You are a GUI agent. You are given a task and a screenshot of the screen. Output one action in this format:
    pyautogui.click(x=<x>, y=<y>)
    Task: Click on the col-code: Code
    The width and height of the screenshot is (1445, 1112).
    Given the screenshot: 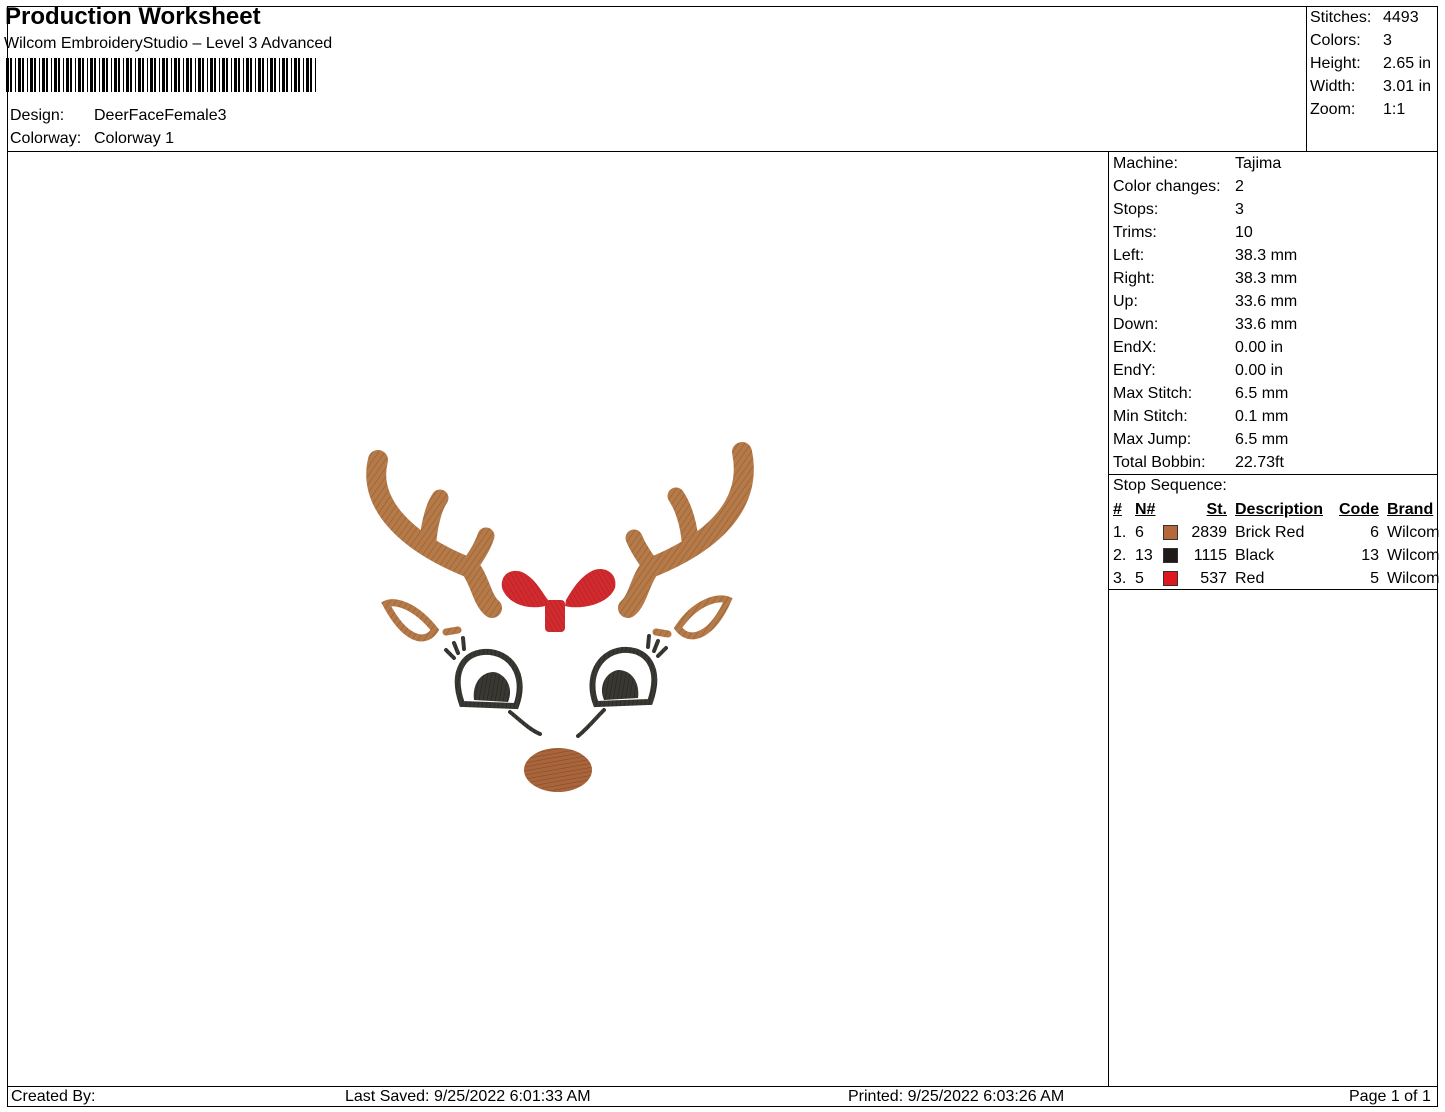 What is the action you would take?
    pyautogui.click(x=1359, y=509)
    